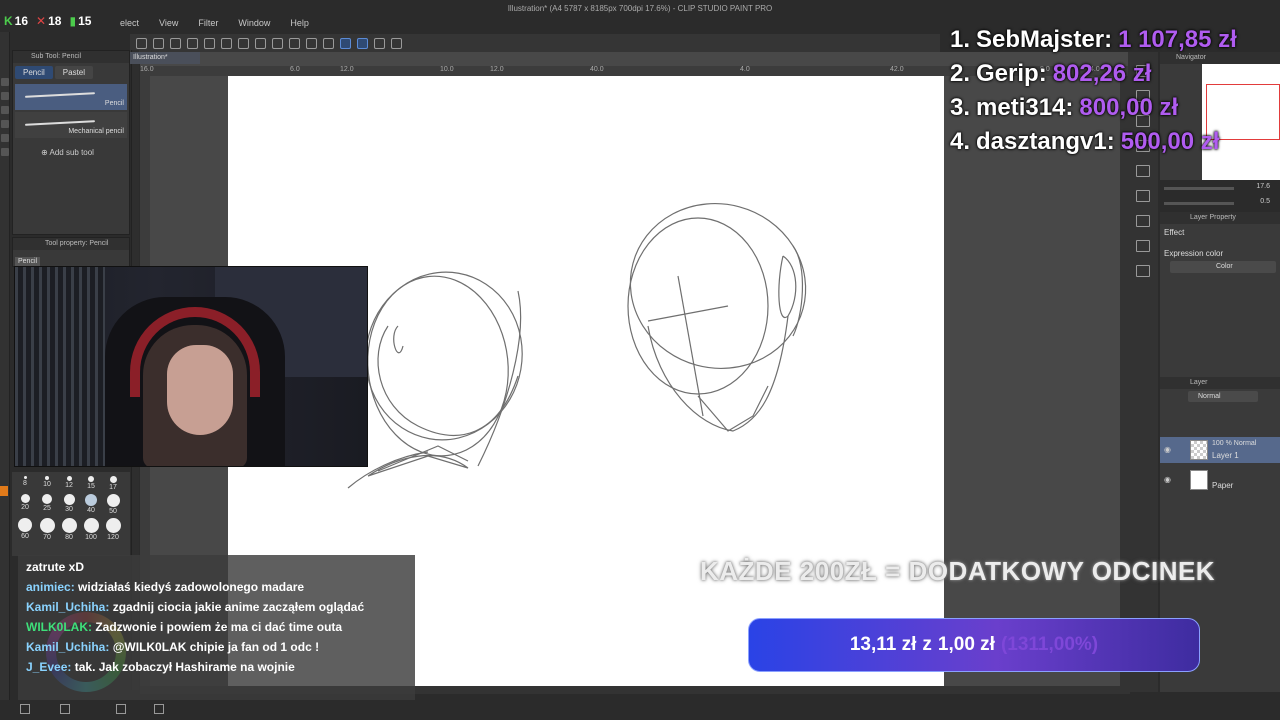 This screenshot has width=1280, height=720. What do you see at coordinates (328, 43) in the screenshot?
I see `clear-icon` at bounding box center [328, 43].